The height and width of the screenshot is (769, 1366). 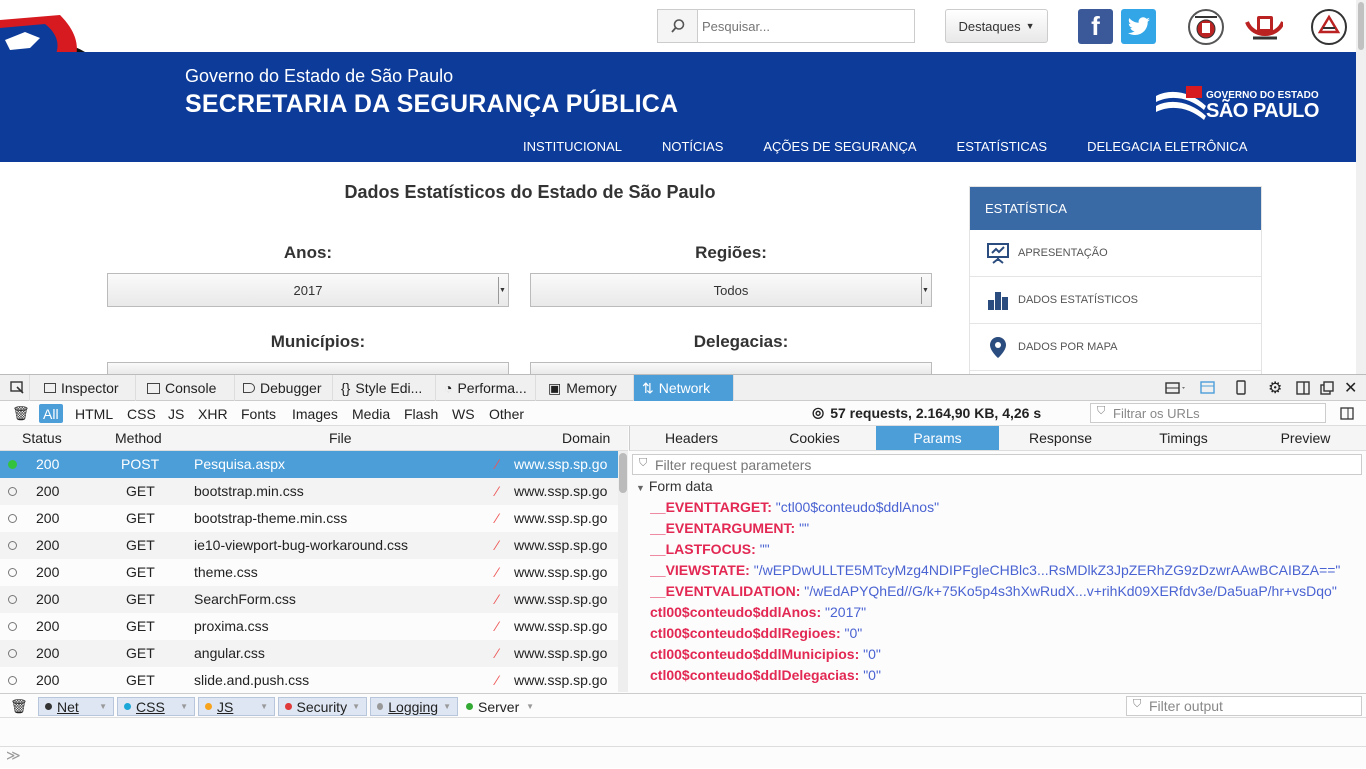 What do you see at coordinates (814, 438) in the screenshot?
I see `tab-cookies: Cookies` at bounding box center [814, 438].